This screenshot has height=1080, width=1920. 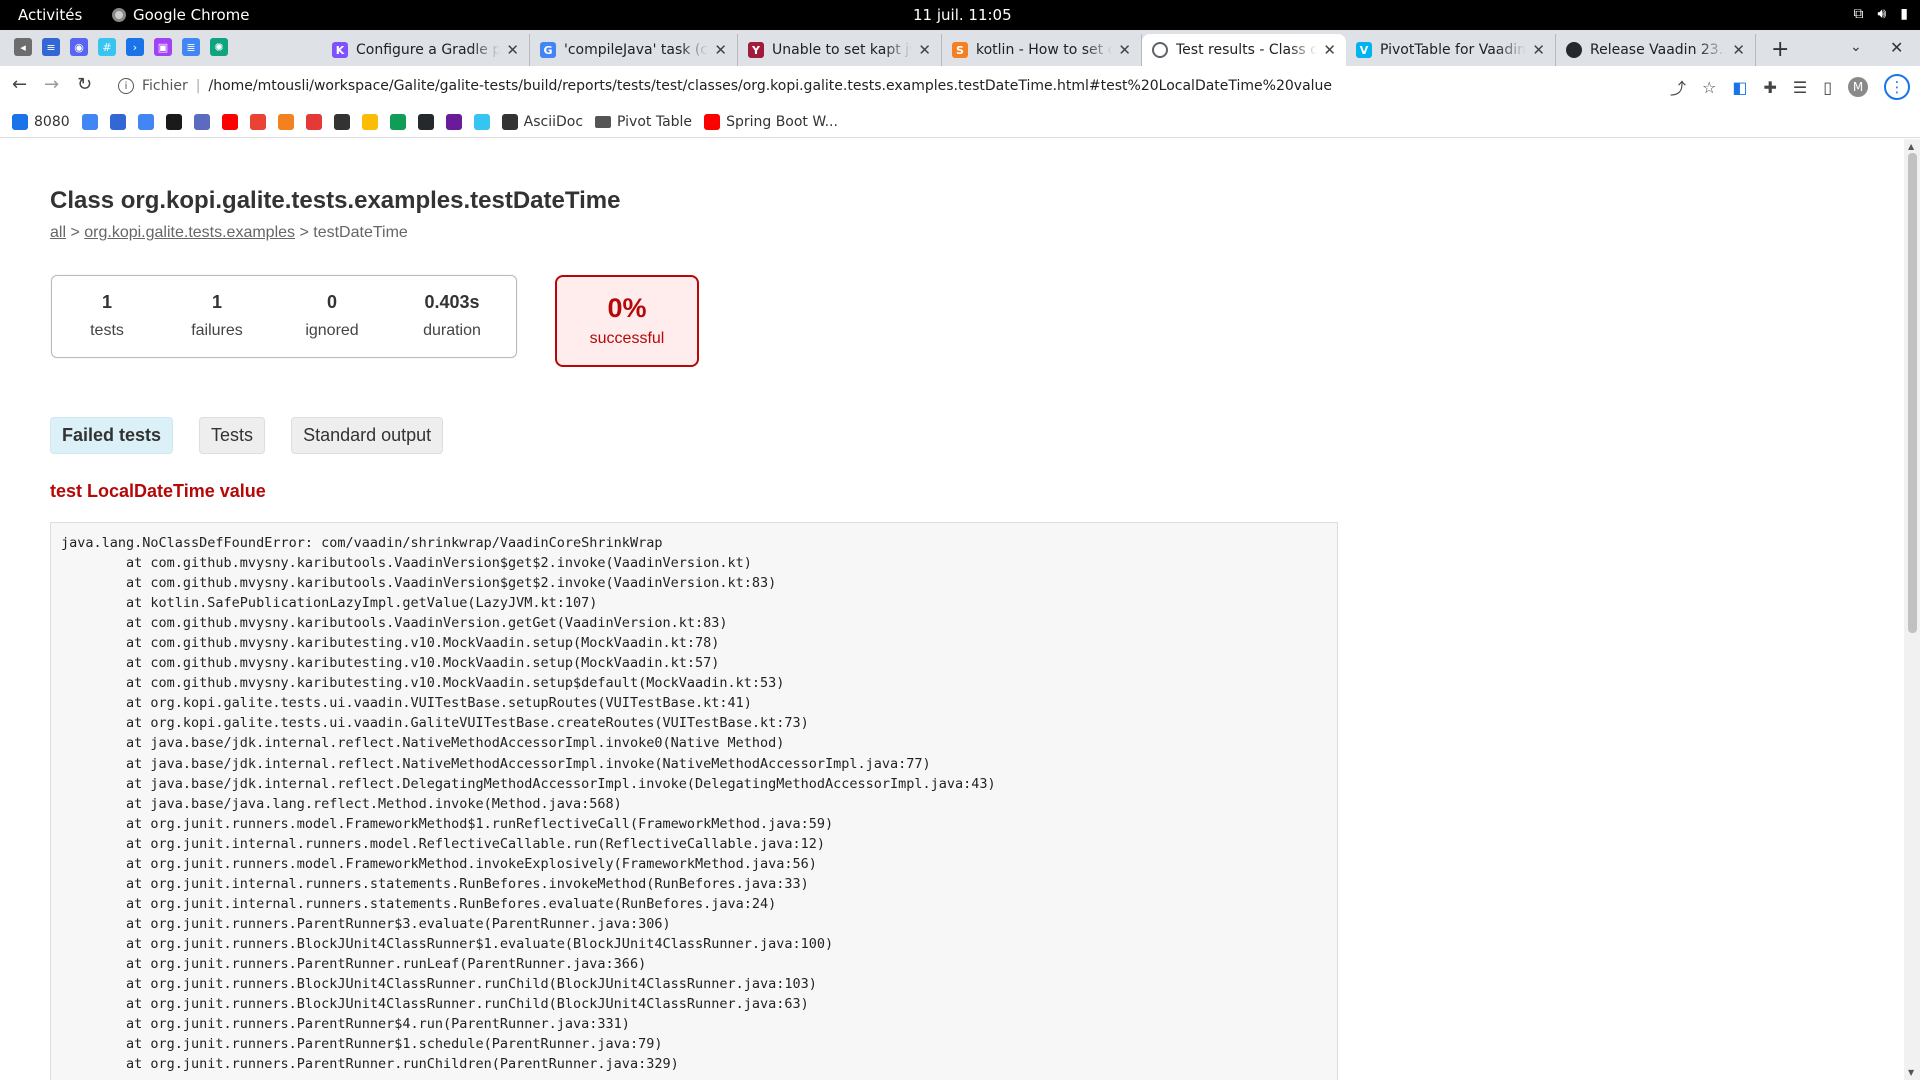 I want to click on tab-title: Unable to set kapt jvm, so click(x=842, y=50).